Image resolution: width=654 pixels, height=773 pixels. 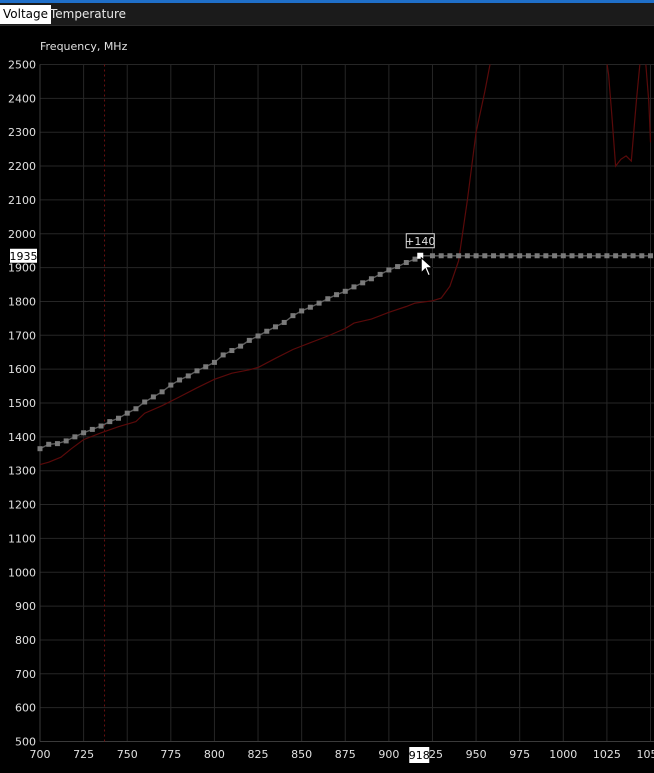 What do you see at coordinates (476, 754) in the screenshot?
I see `x-tick-label: 950` at bounding box center [476, 754].